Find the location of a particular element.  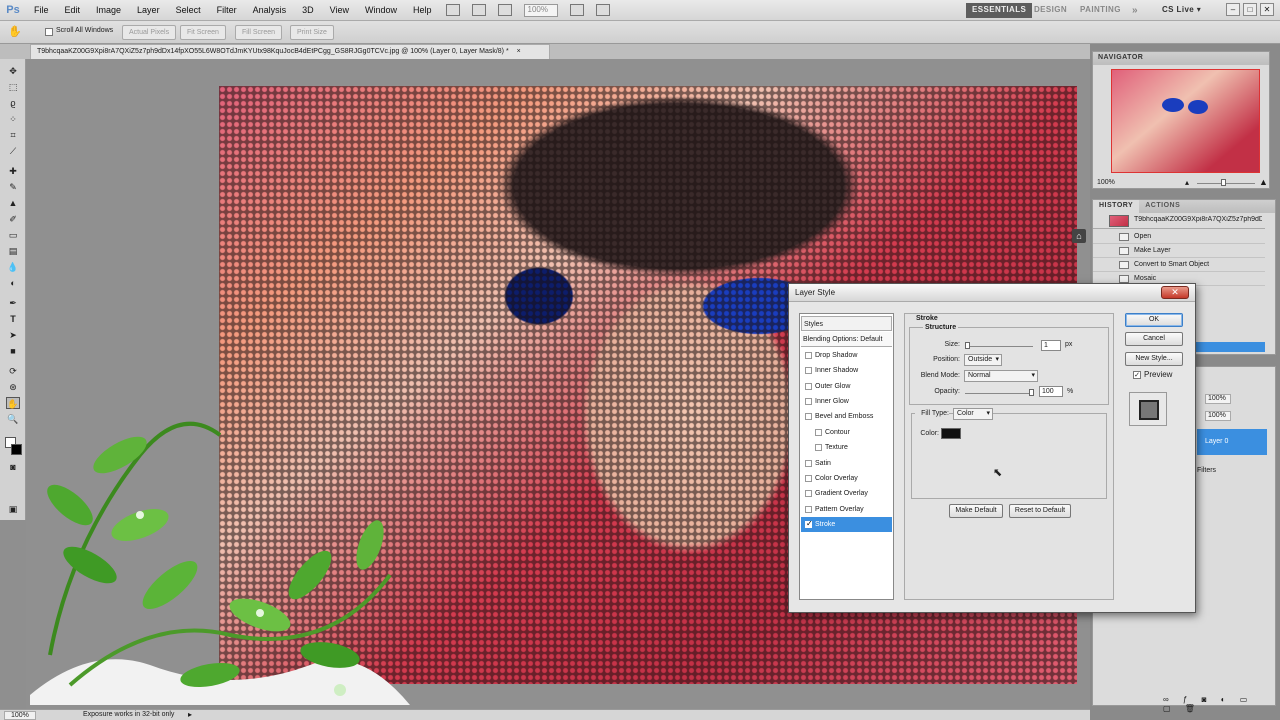

print-size-button: Print Size is located at coordinates (312, 32).